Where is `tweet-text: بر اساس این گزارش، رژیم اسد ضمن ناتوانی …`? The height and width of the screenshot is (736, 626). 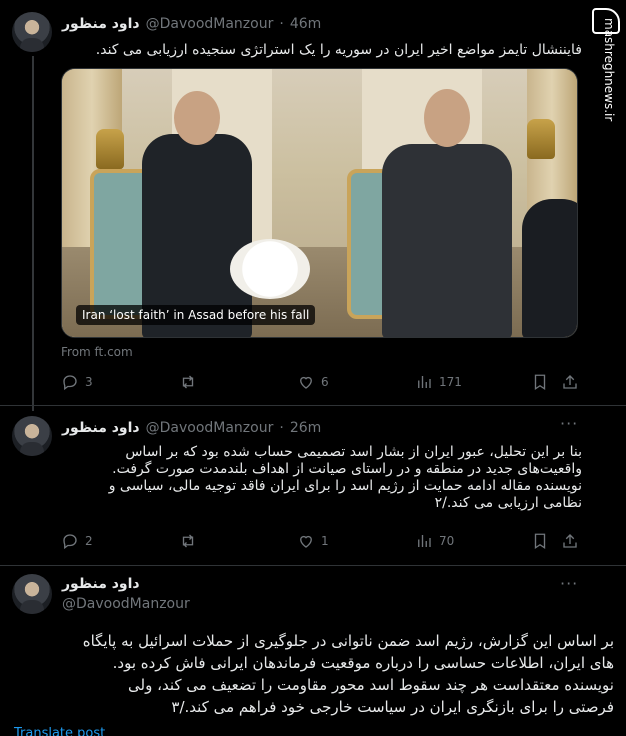
tweet-text: بر اساس این گزارش، رژیم اسد ضمن ناتوانی … is located at coordinates (312, 674).